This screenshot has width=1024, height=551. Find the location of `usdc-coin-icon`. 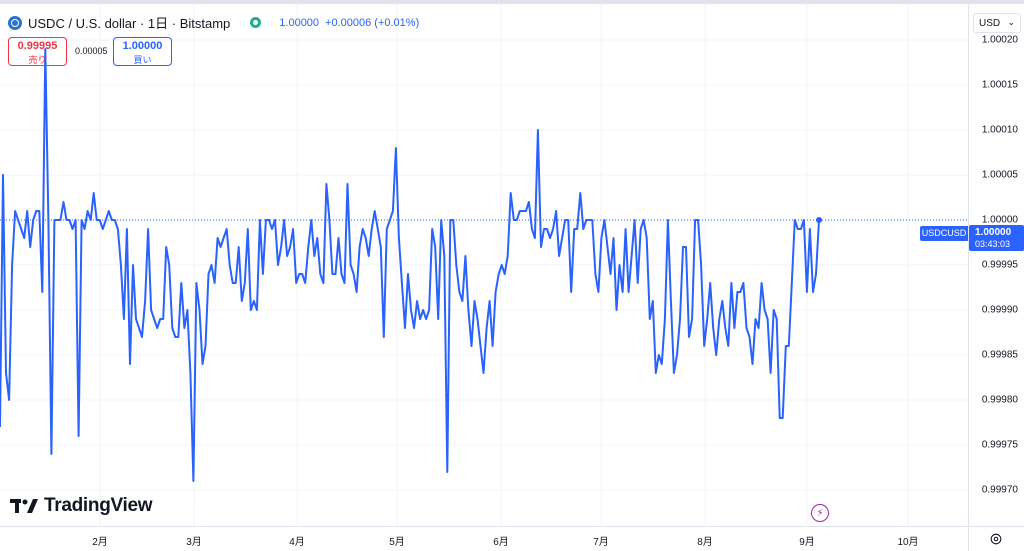

usdc-coin-icon is located at coordinates (15, 22).